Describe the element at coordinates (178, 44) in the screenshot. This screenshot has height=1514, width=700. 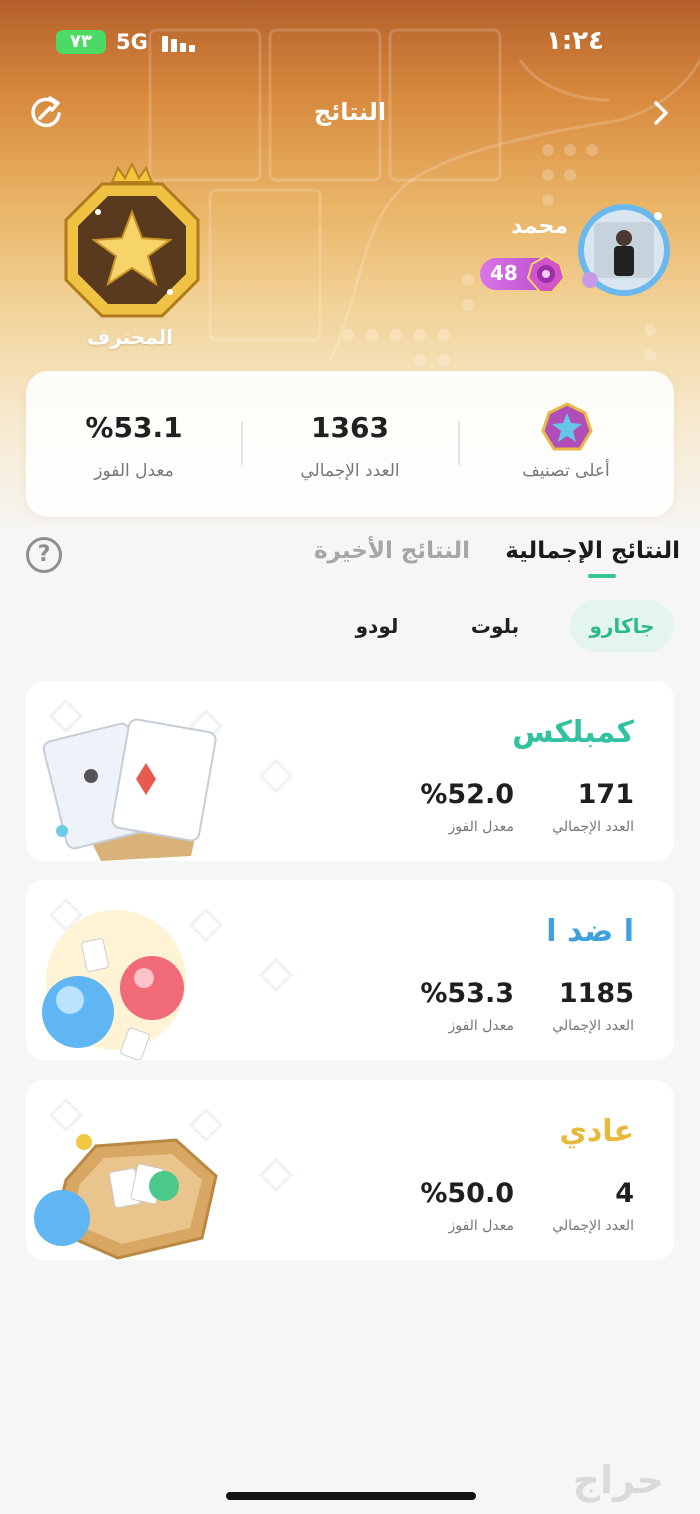
I see `signal-icon` at that location.